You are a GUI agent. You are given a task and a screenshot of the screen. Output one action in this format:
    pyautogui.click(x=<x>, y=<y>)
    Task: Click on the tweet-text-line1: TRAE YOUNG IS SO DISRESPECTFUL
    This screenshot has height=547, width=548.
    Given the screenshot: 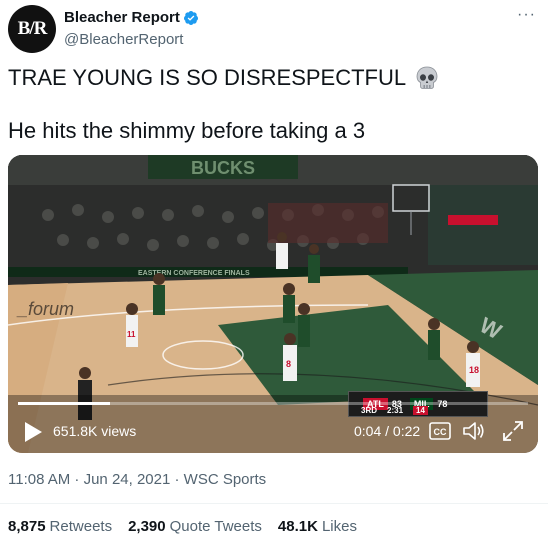 What is the action you would take?
    pyautogui.click(x=224, y=78)
    